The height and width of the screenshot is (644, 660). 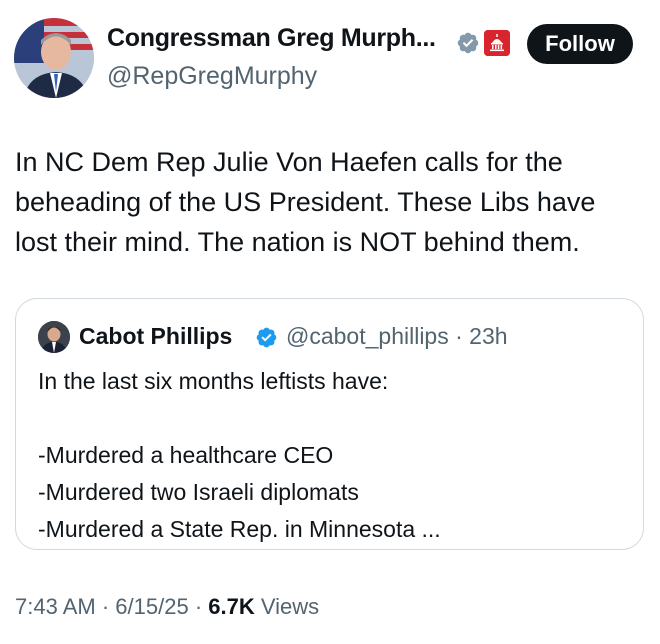 What do you see at coordinates (54, 58) in the screenshot?
I see `author-avatar` at bounding box center [54, 58].